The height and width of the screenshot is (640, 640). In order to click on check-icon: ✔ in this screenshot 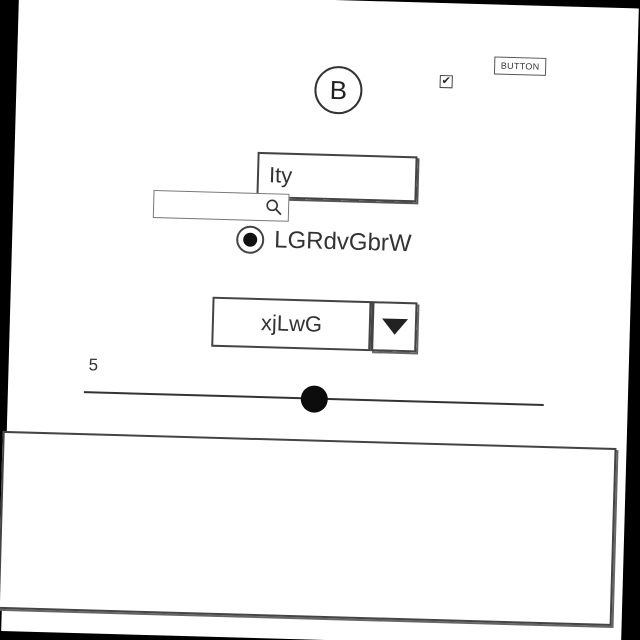, I will do `click(446, 81)`.